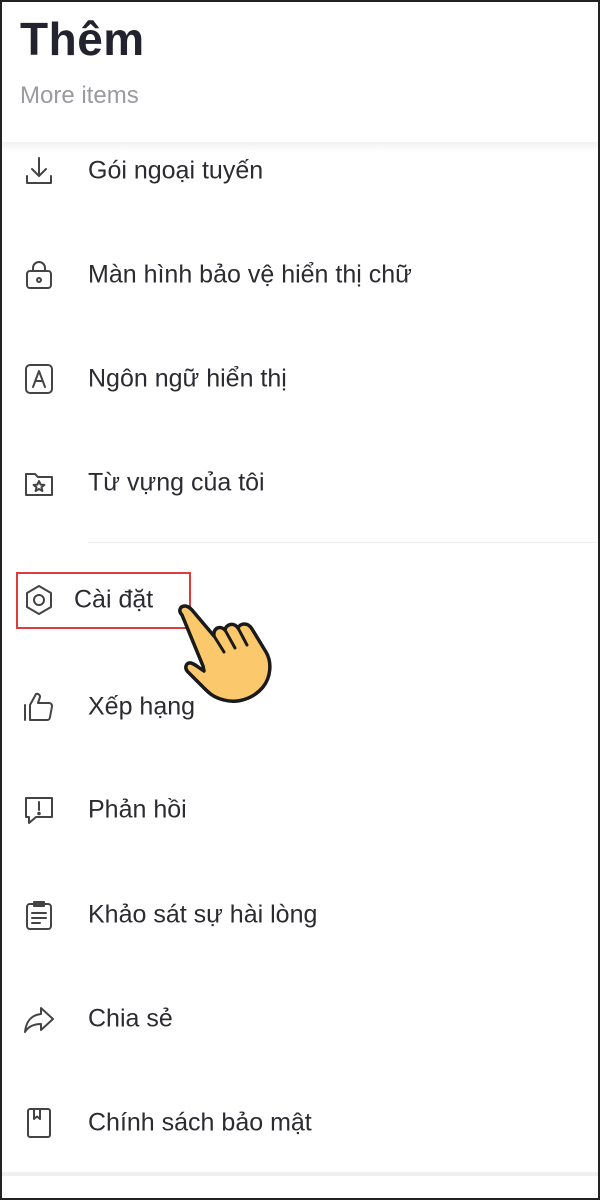 The image size is (600, 1200). I want to click on menu-item-label: Gói ngoại tuyến, so click(176, 170).